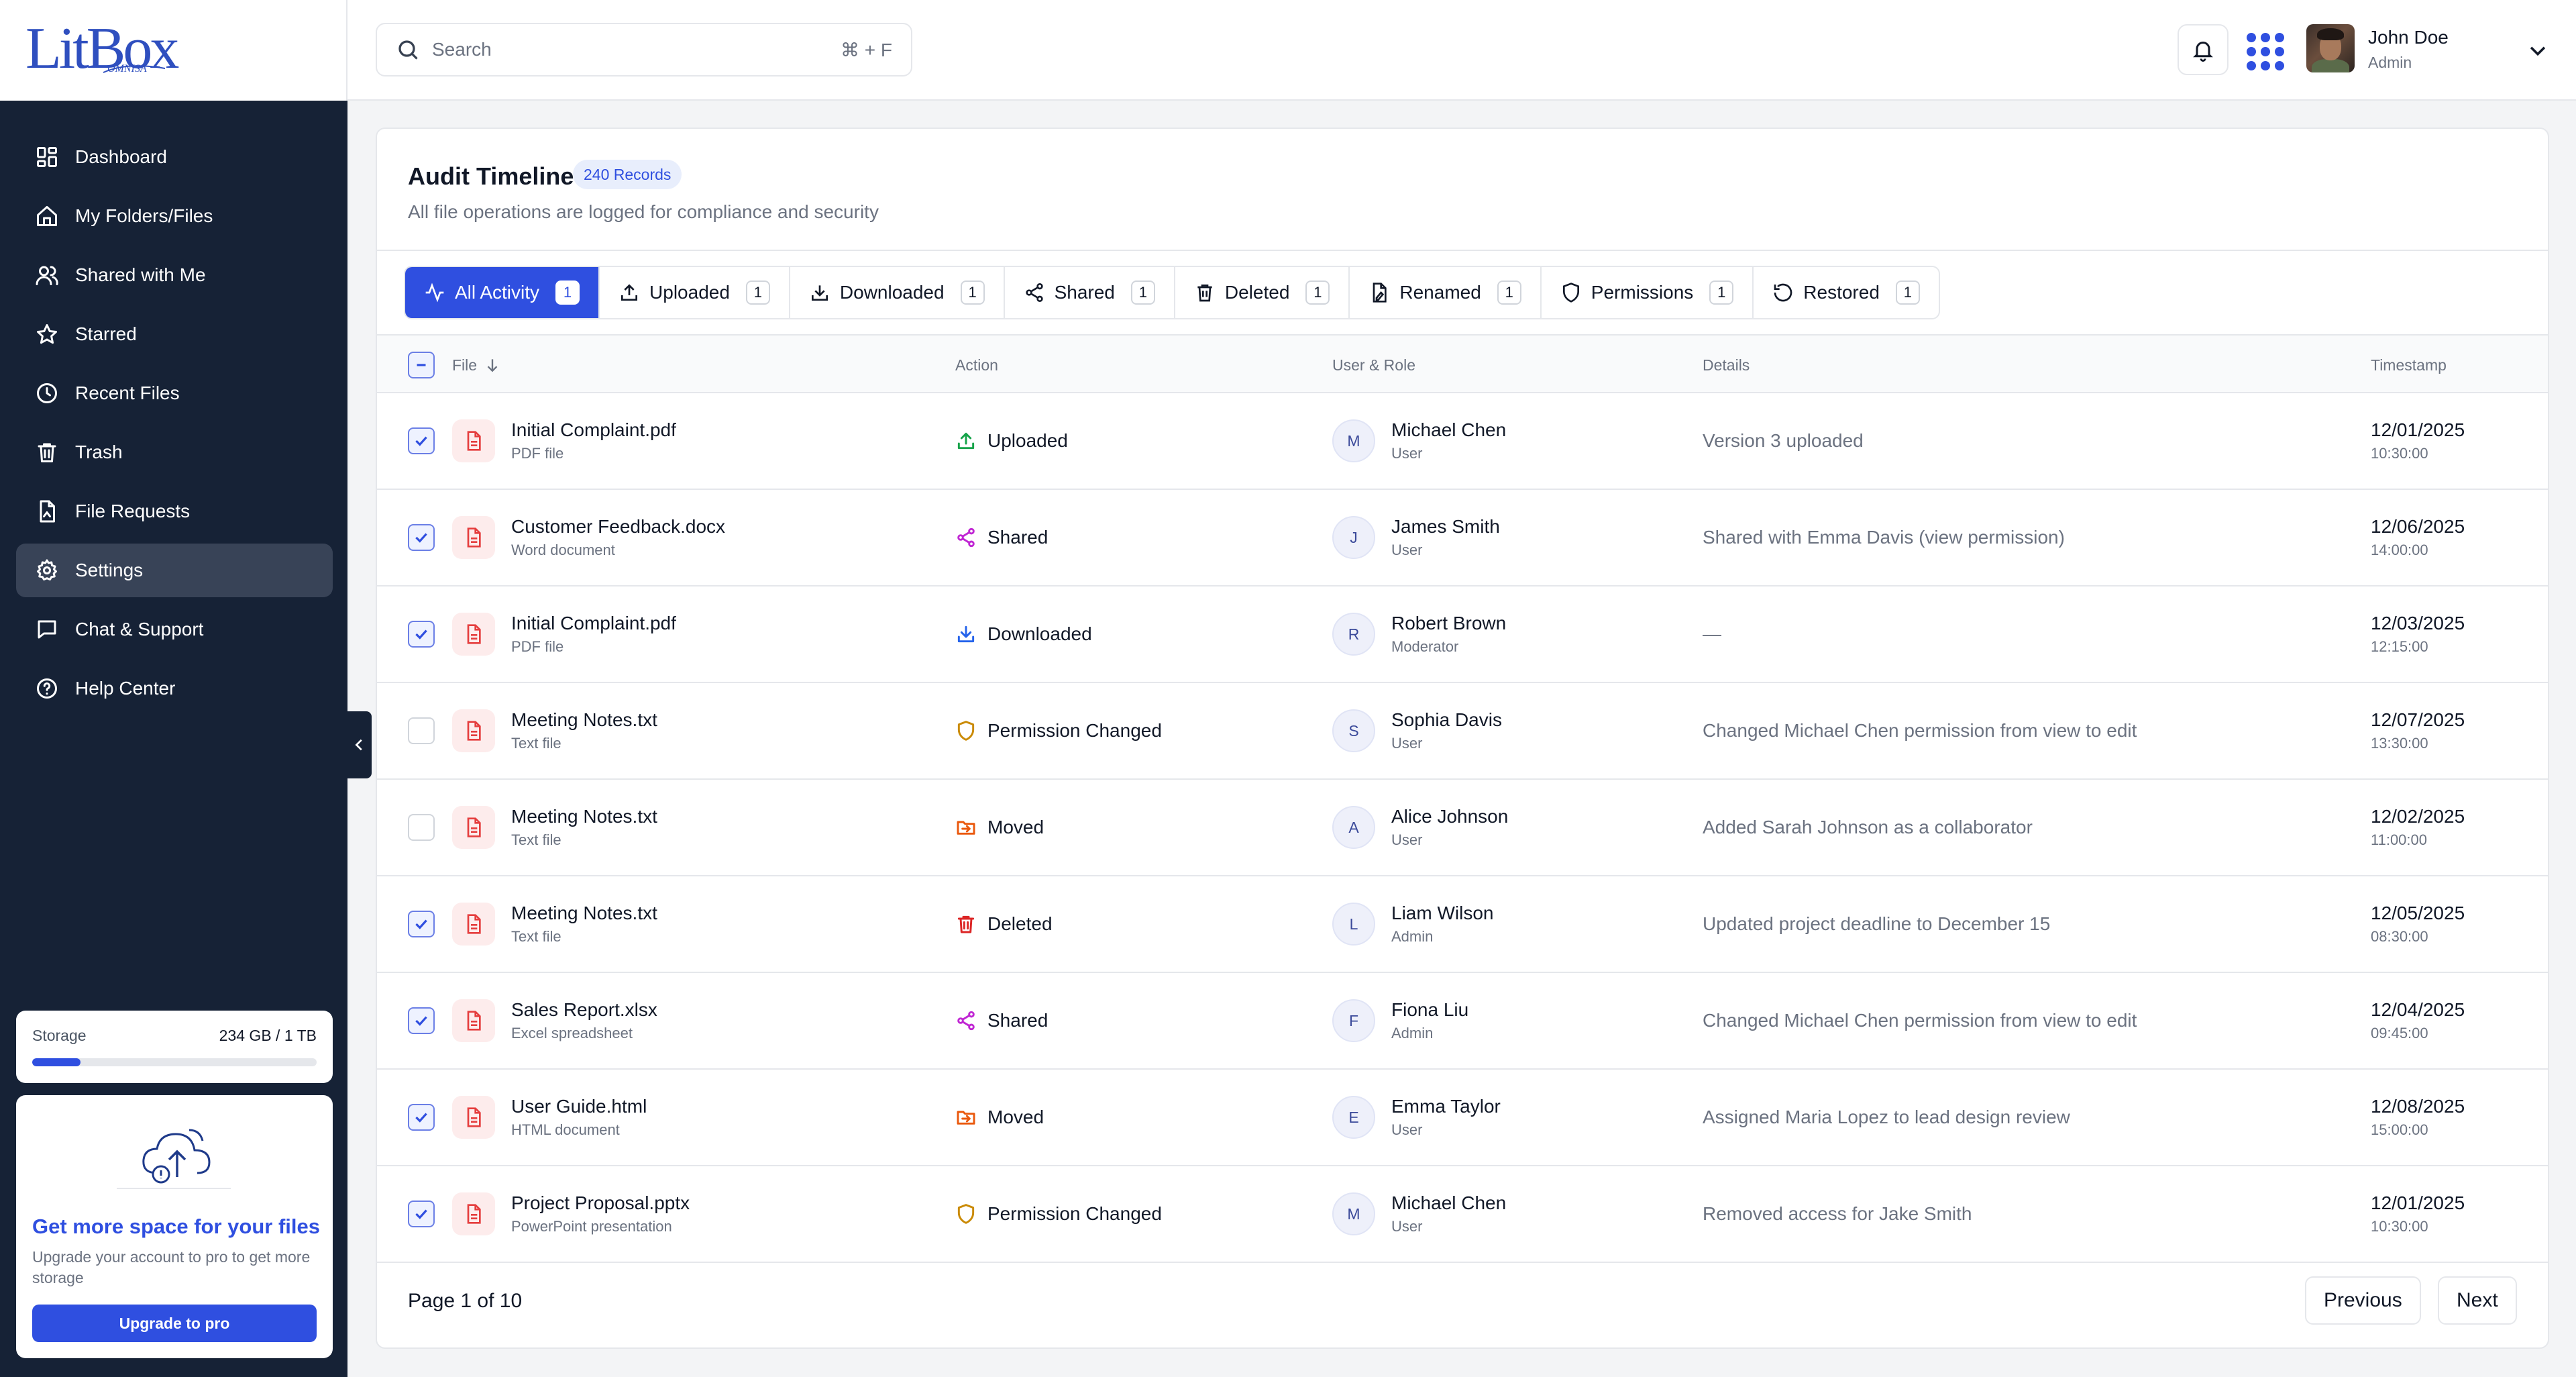 This screenshot has width=2576, height=1377. What do you see at coordinates (174, 688) in the screenshot?
I see `sidebar-item-help-center: Help Center` at bounding box center [174, 688].